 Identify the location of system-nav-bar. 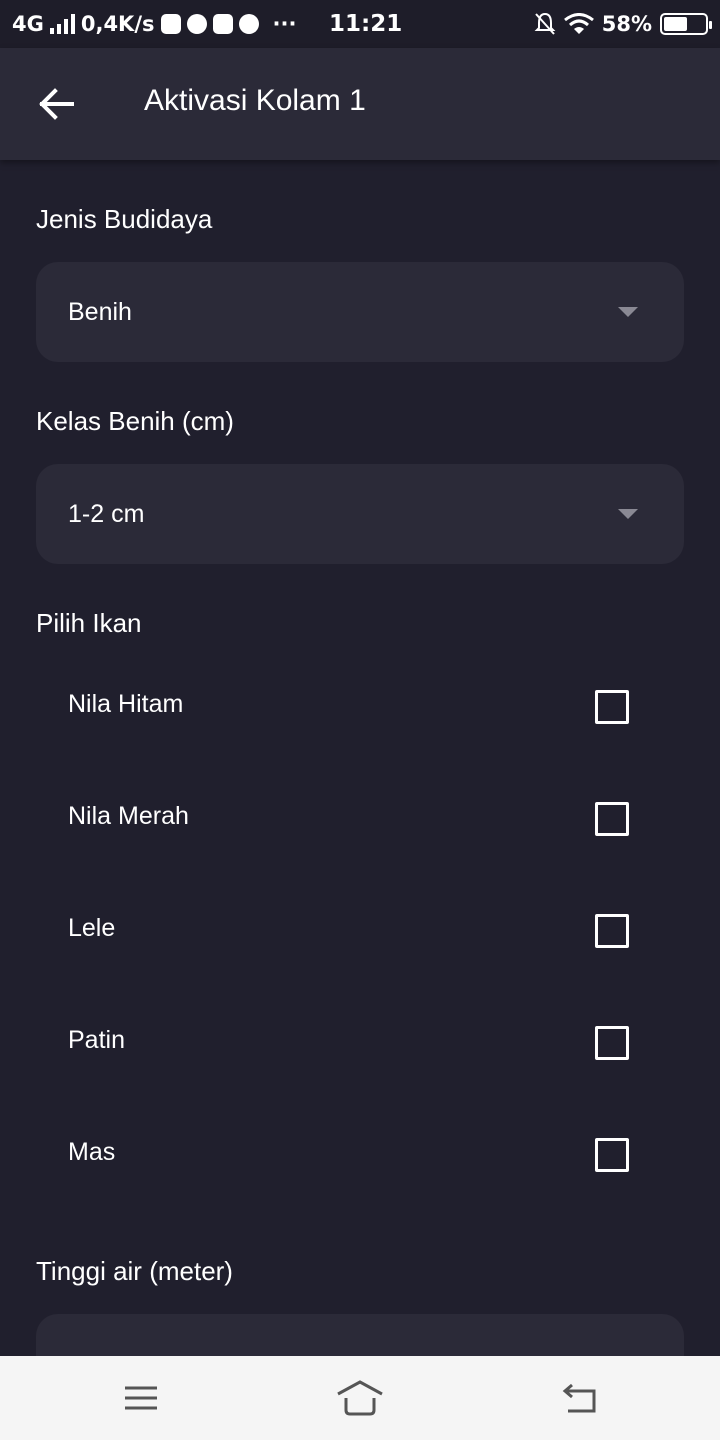
(360, 1398).